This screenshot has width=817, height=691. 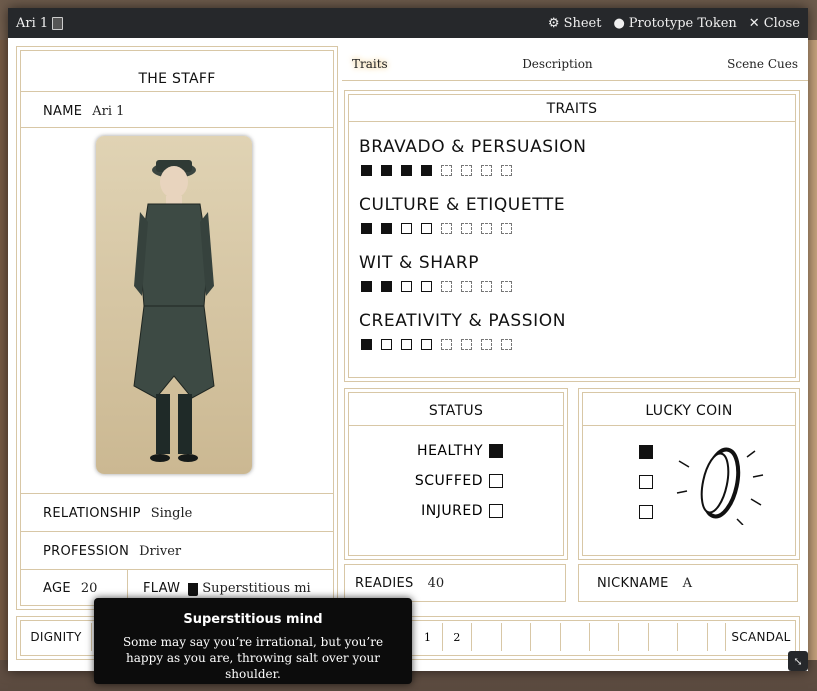 I want to click on status-label: HEALTHY, so click(x=450, y=451).